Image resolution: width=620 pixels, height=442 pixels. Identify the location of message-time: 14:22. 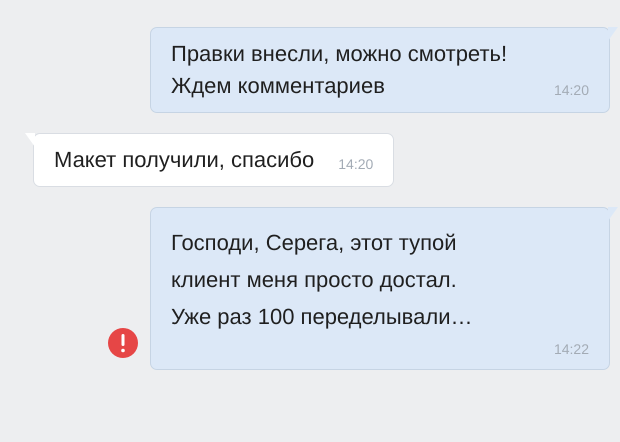
(571, 349).